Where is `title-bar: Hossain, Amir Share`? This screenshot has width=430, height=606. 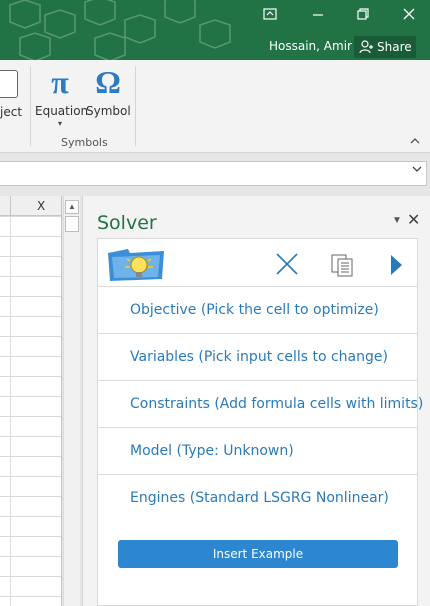 title-bar: Hossain, Amir Share is located at coordinates (215, 30).